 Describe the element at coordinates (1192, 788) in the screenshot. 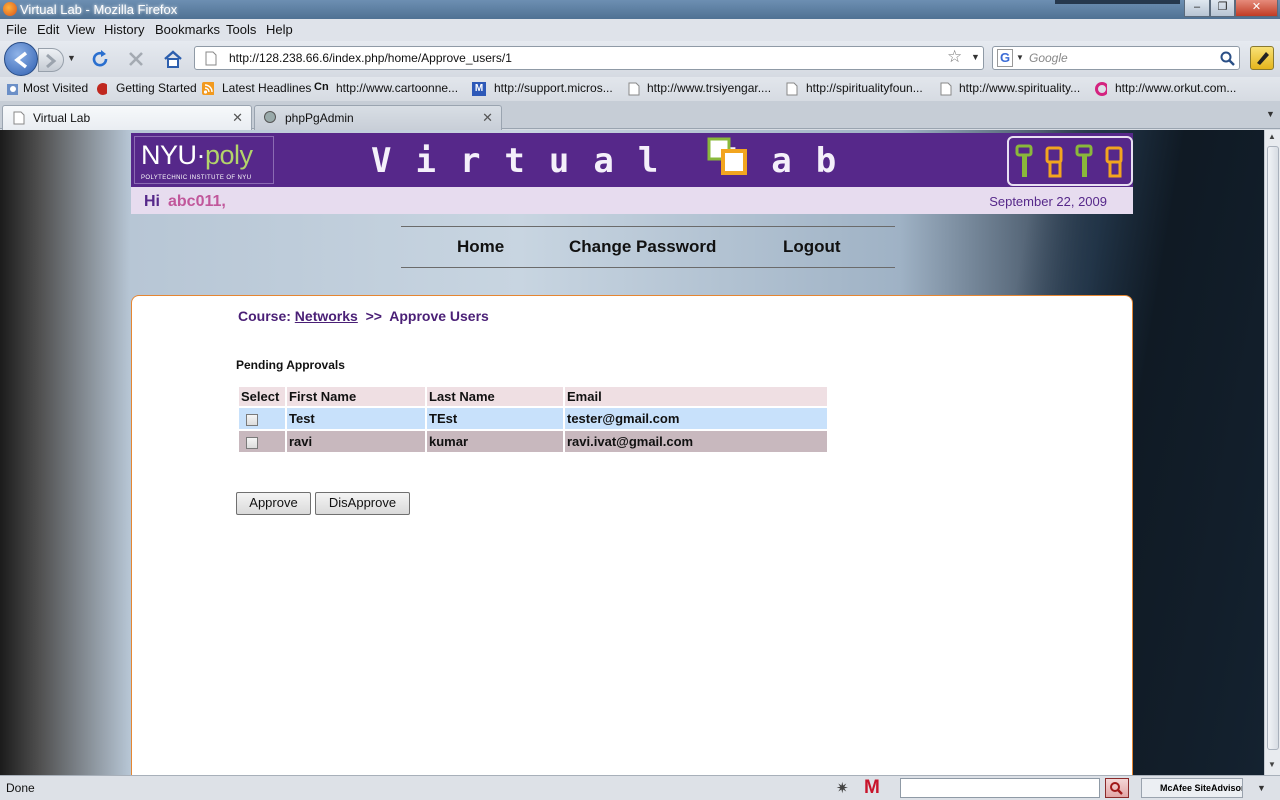

I see `siteadvisor-button: McAfee SiteAdvisor` at that location.